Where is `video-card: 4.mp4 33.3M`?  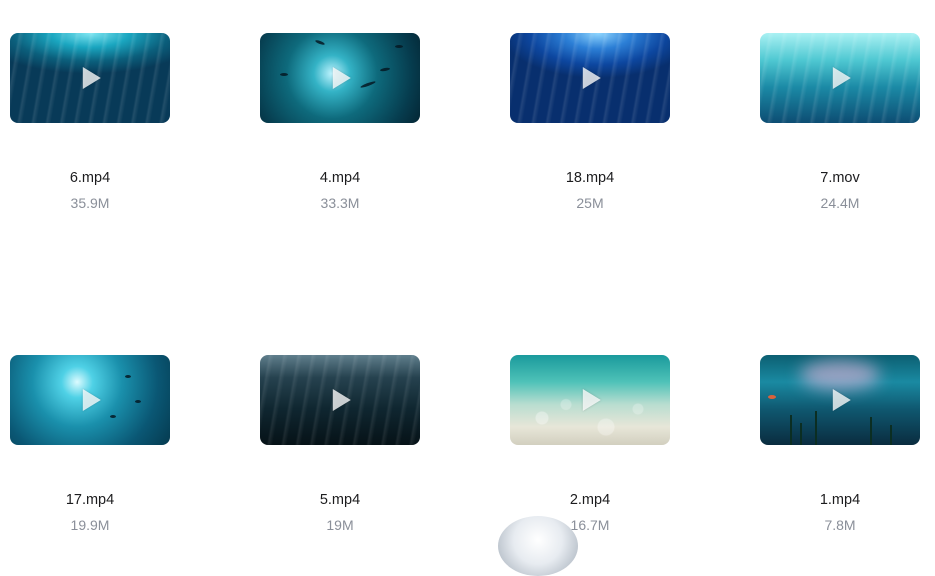 video-card: 4.mp4 33.3M is located at coordinates (340, 133).